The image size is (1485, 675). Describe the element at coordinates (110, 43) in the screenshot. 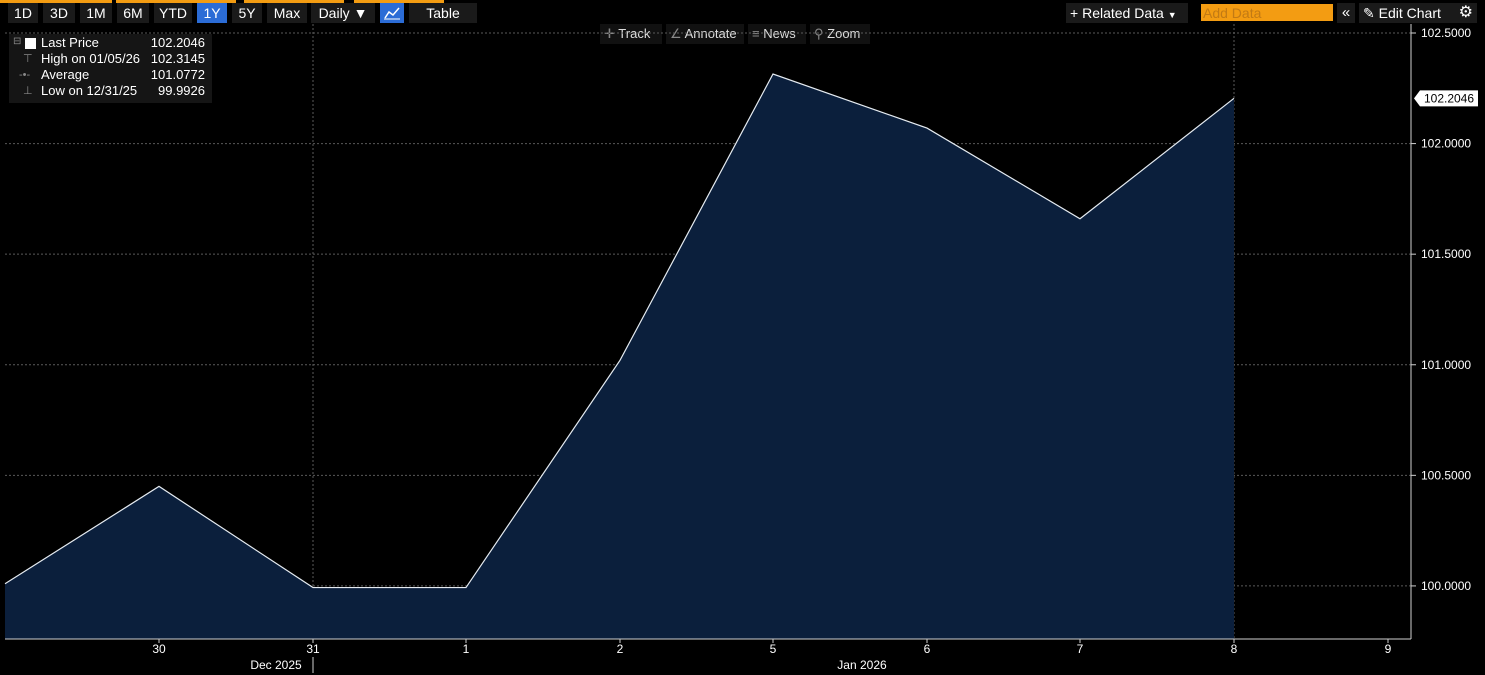

I see `legend-last-price: ⊟ Last Price 102.2046` at that location.